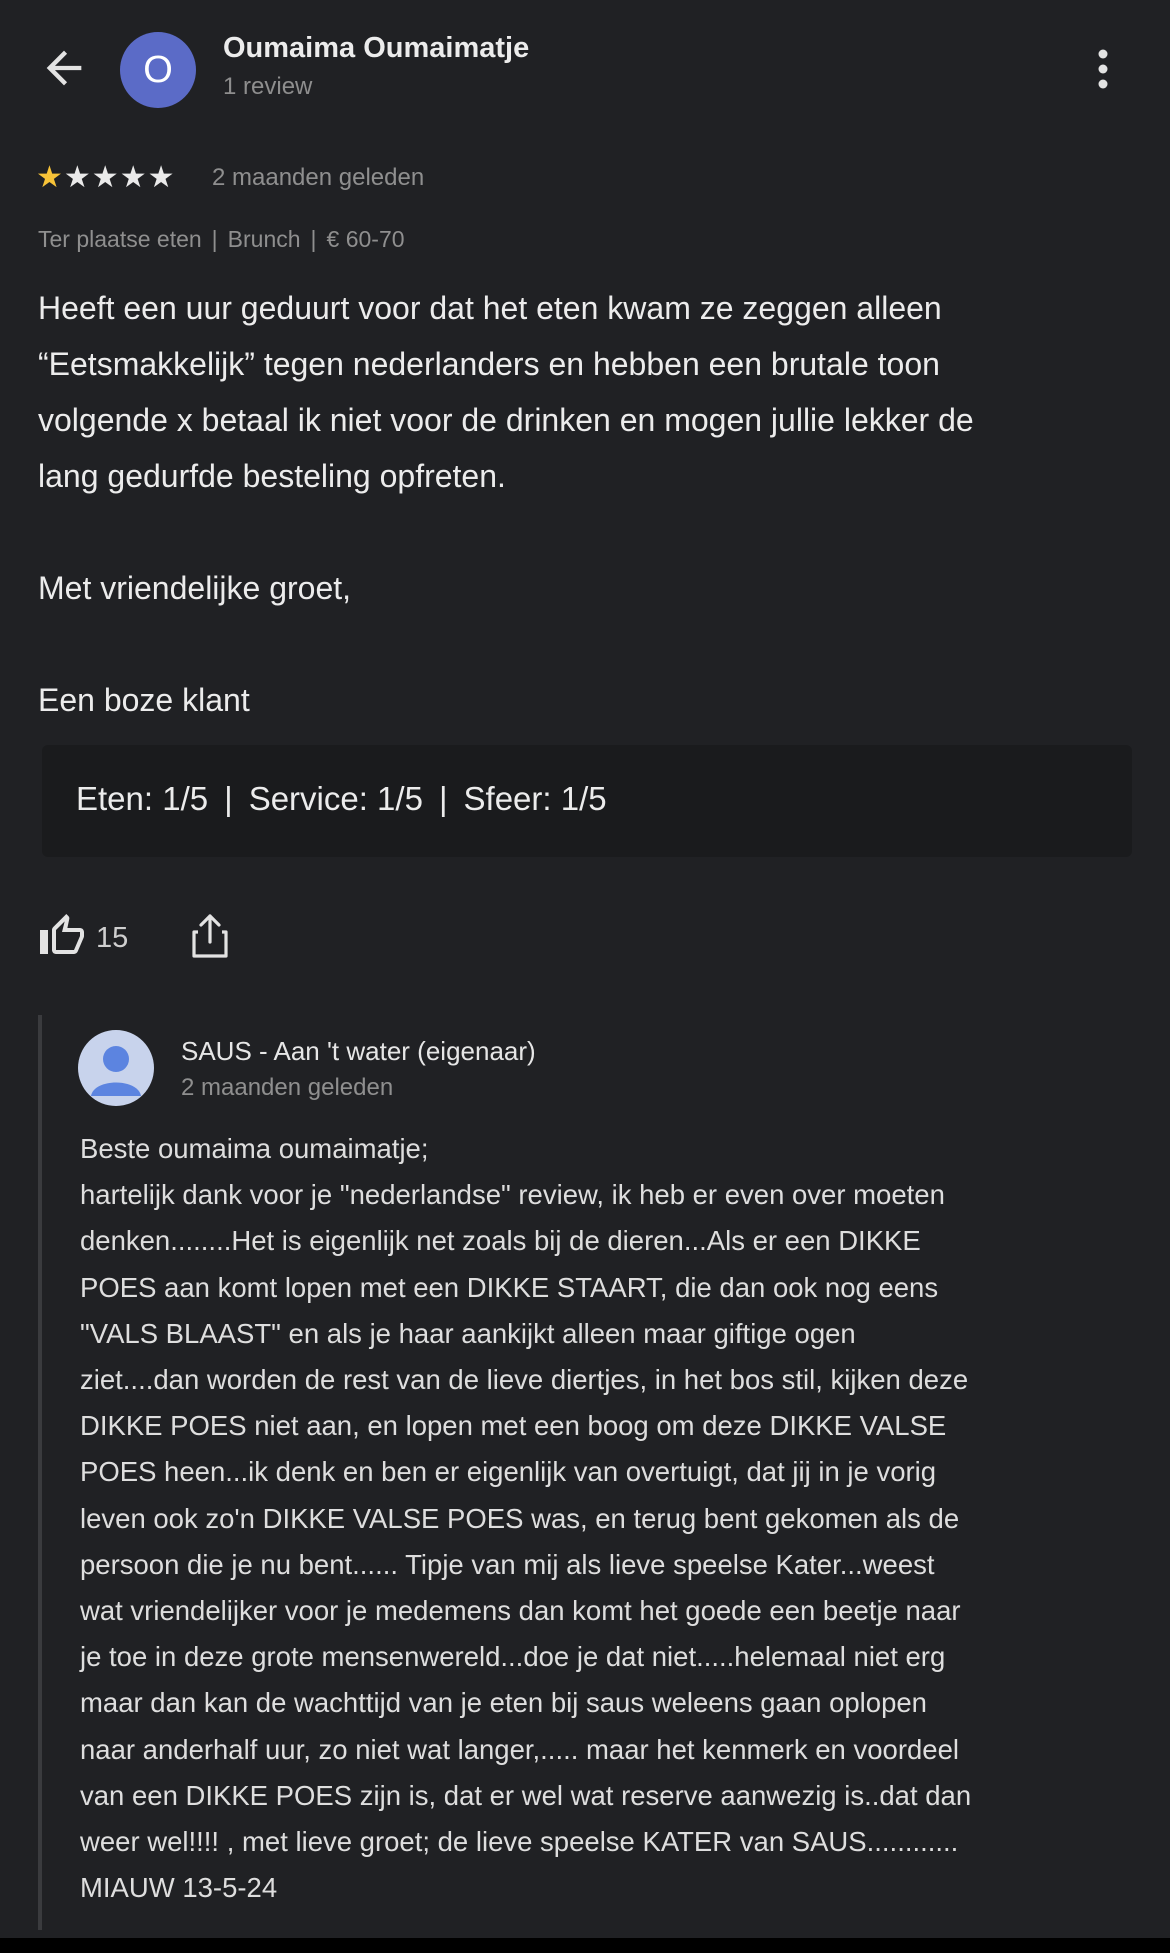 The height and width of the screenshot is (1953, 1170). I want to click on bottom-edge, so click(585, 1945).